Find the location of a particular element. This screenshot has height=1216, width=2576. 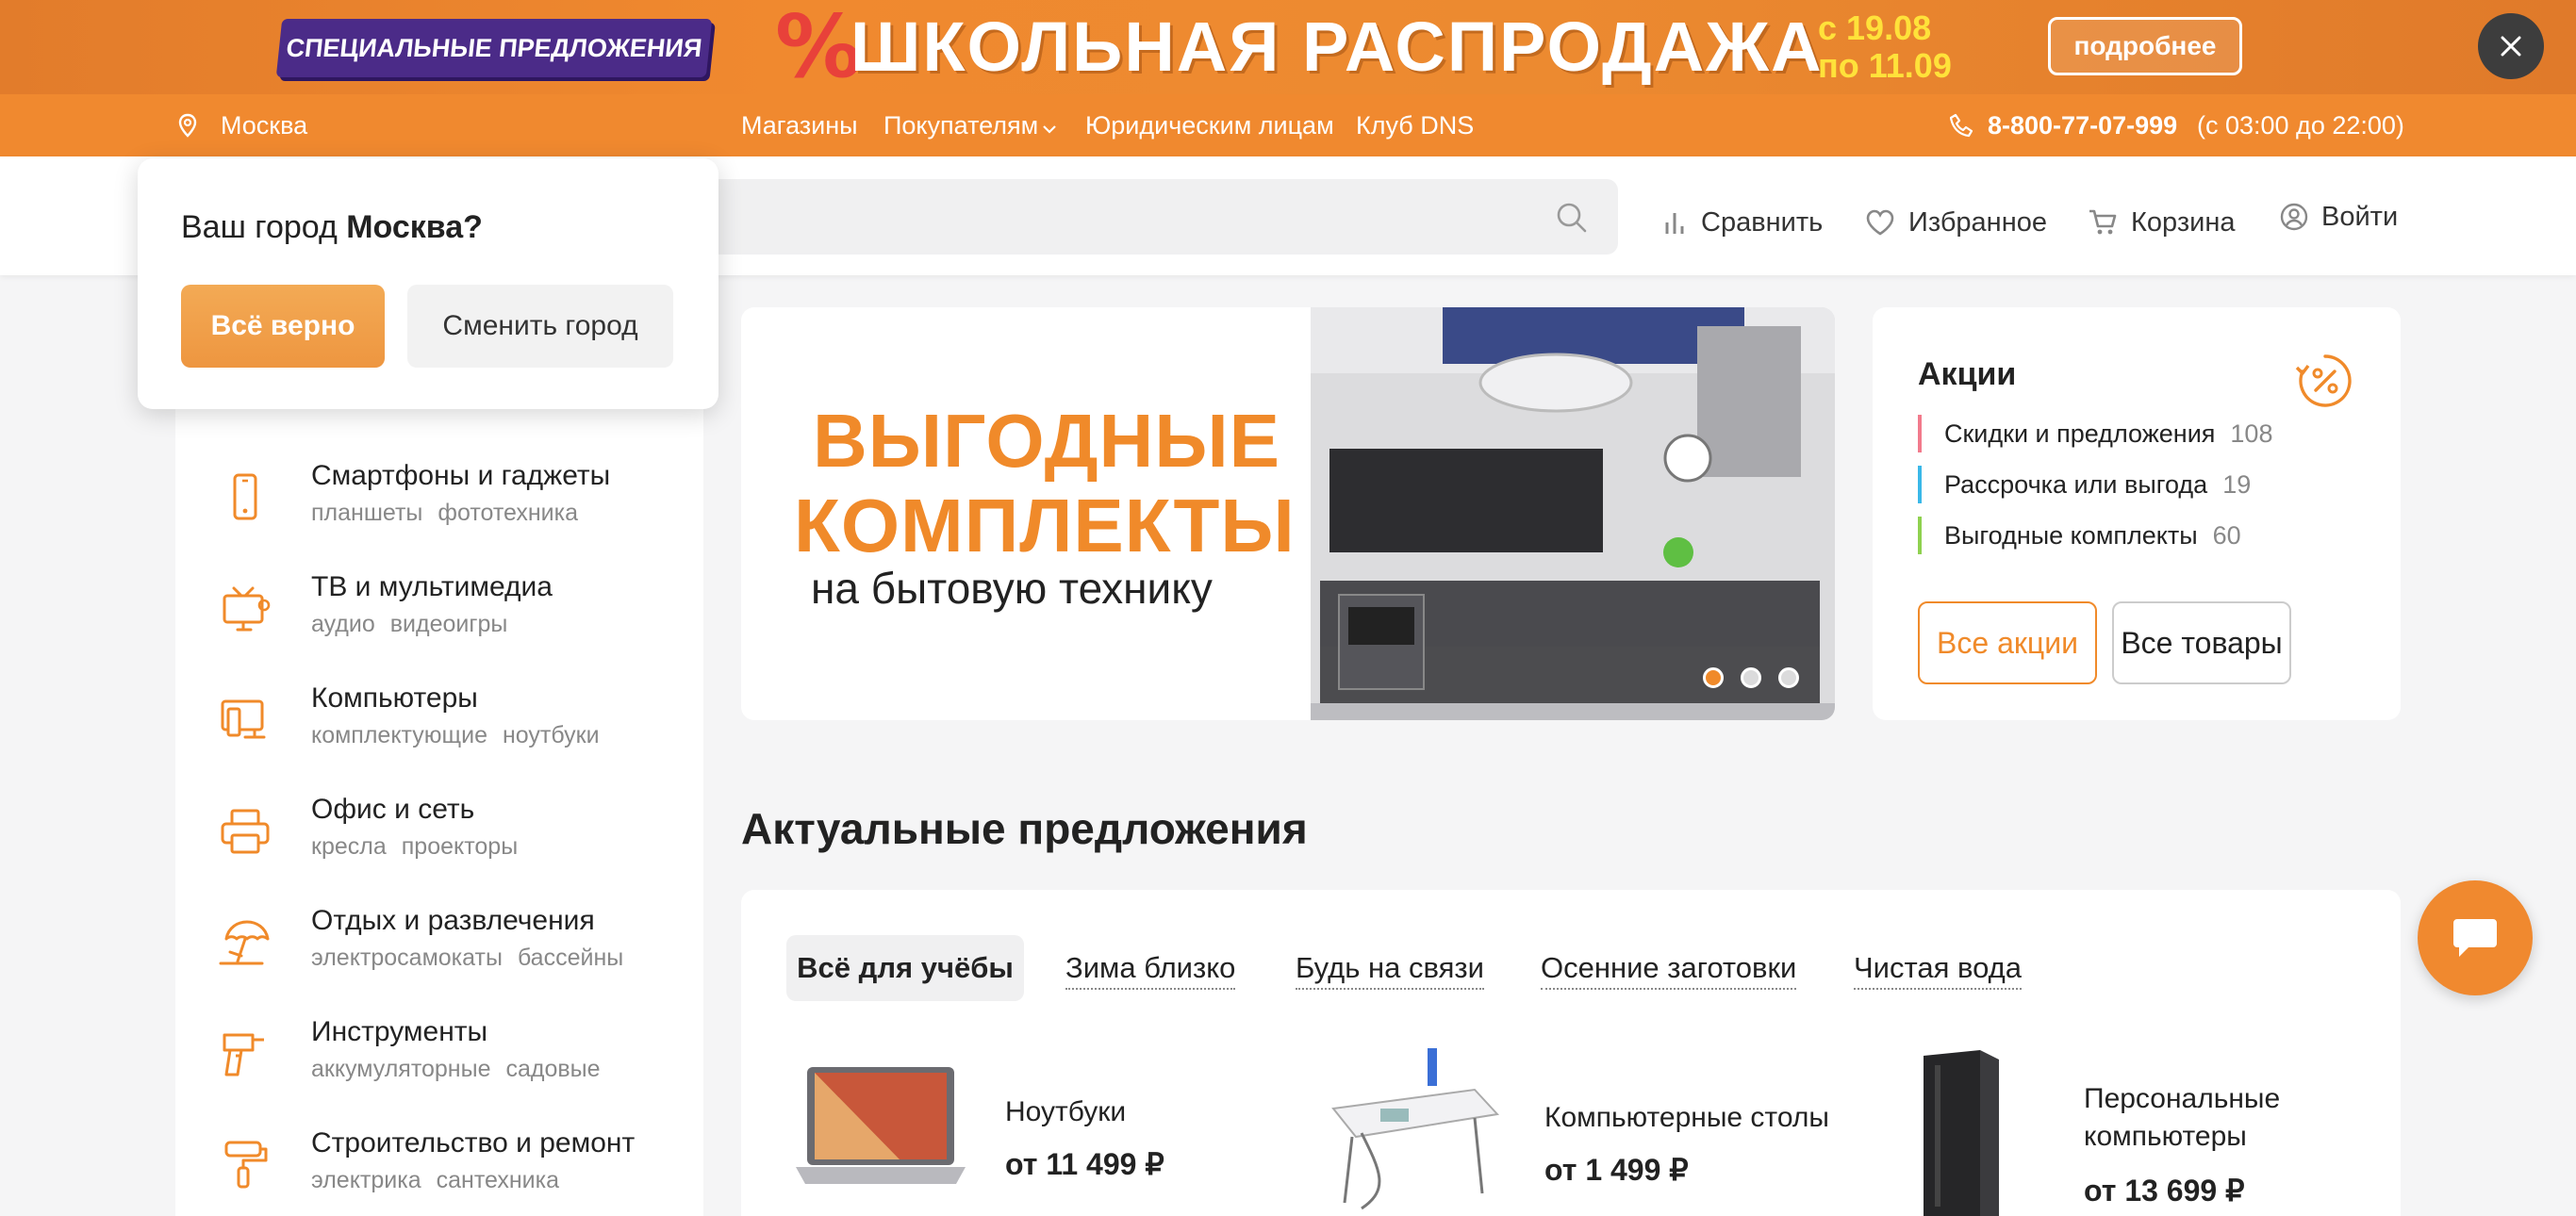

category-title: Инструменты is located at coordinates (399, 1031).